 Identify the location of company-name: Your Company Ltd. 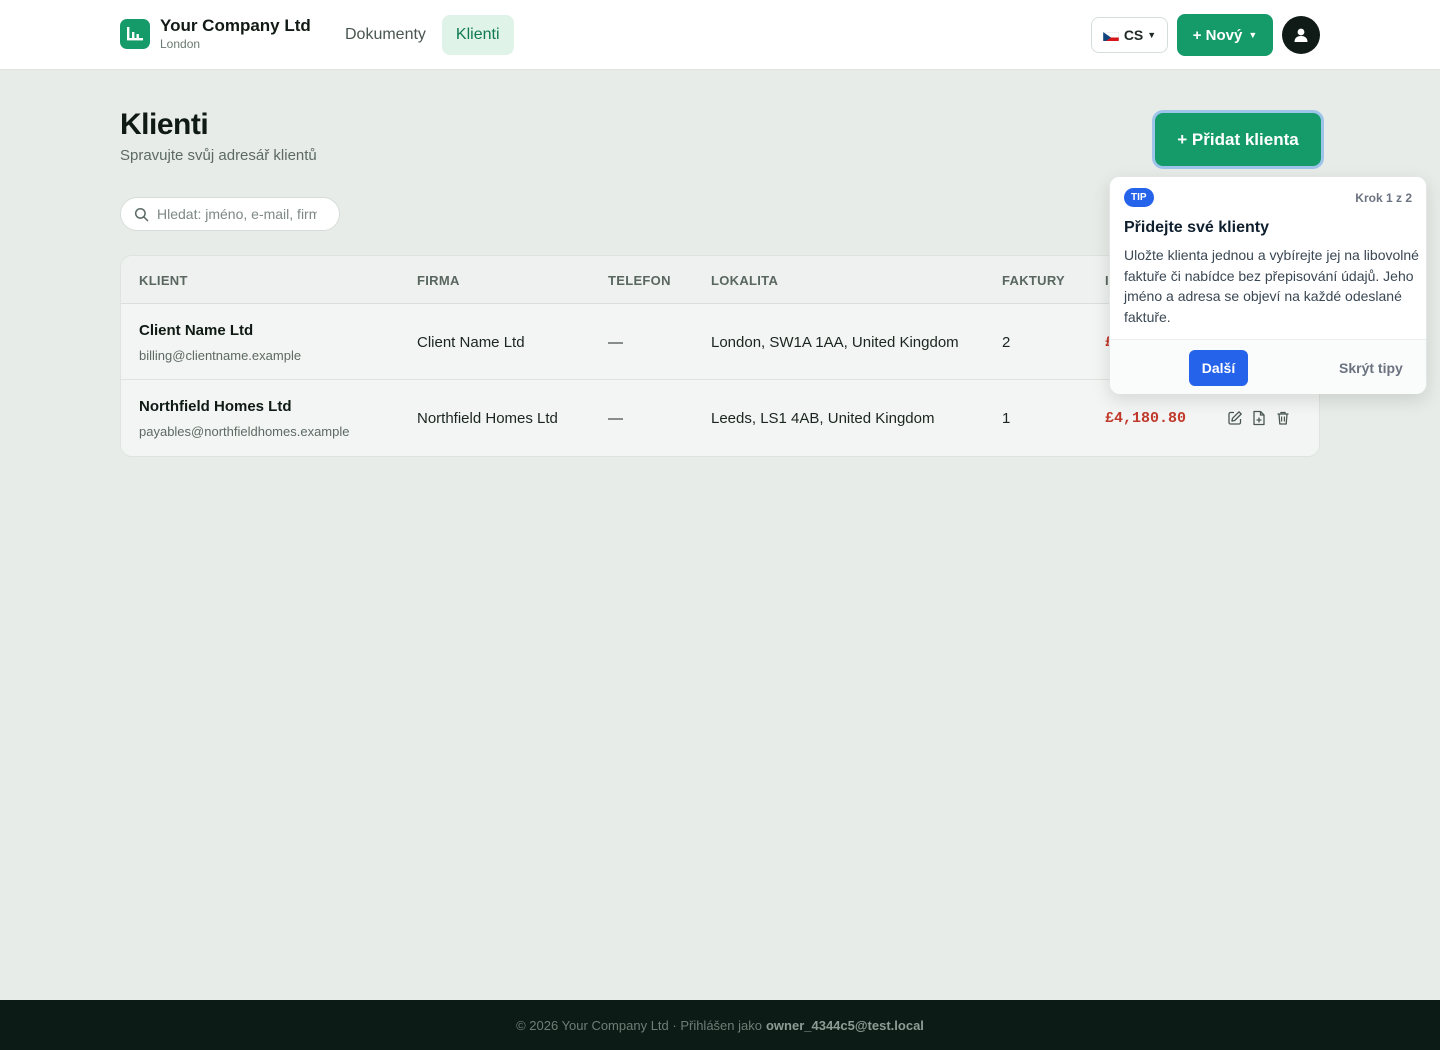
(235, 25).